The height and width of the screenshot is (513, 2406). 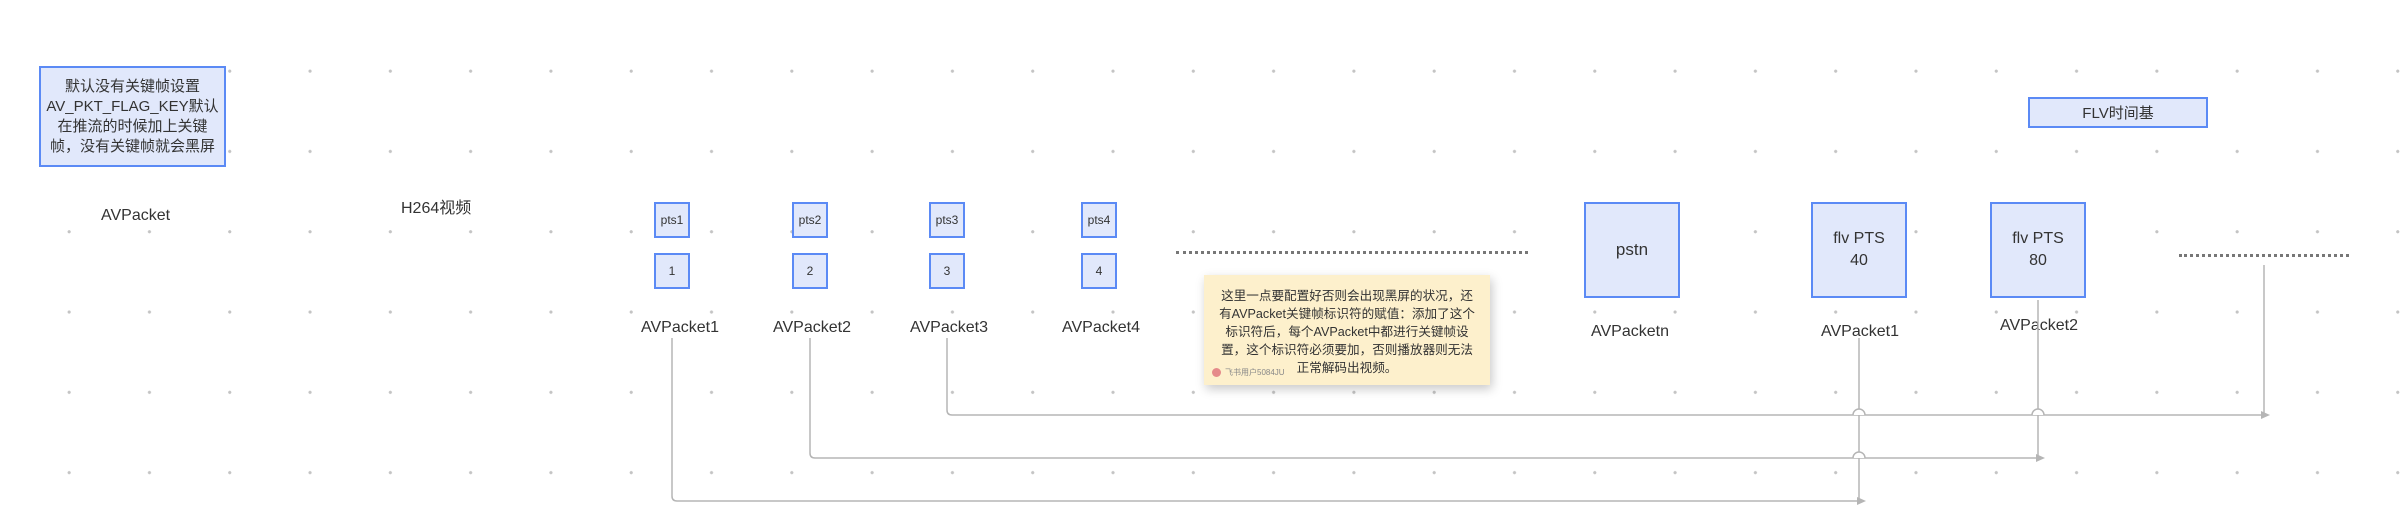 What do you see at coordinates (1861, 501) in the screenshot?
I see `arrowhead-flv1` at bounding box center [1861, 501].